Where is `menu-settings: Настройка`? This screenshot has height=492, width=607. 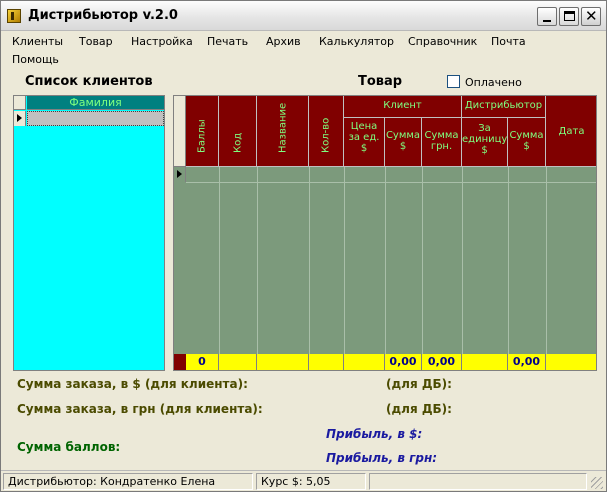
menu-settings: Настройка is located at coordinates (162, 41).